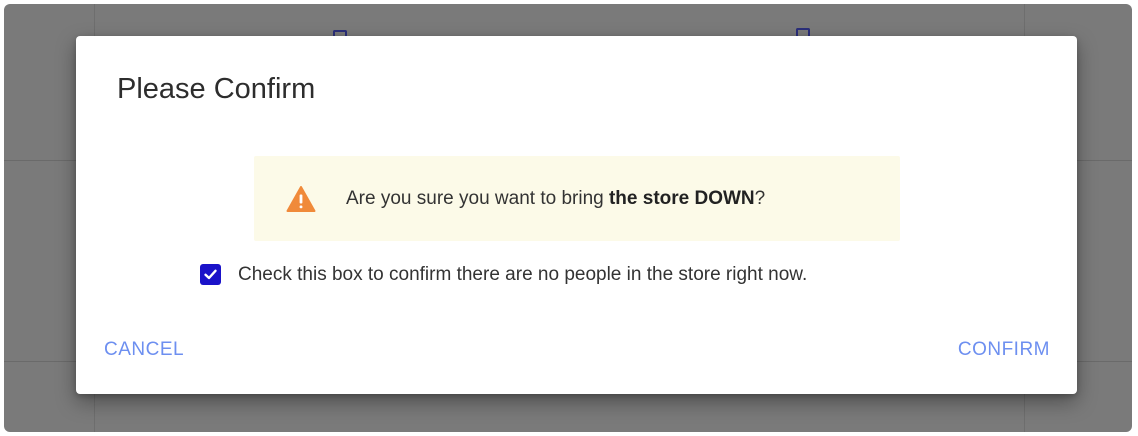 This screenshot has height=436, width=1138. I want to click on dialog-title: Please Confirm, so click(216, 89).